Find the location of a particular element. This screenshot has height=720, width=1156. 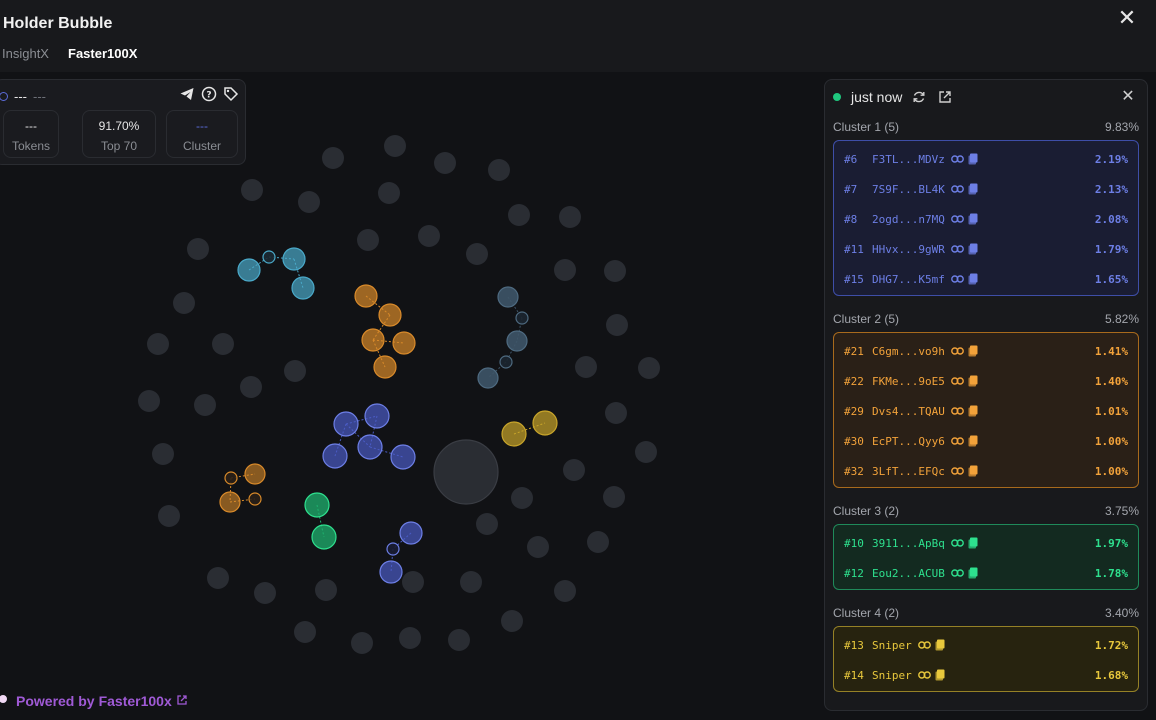

holder-address: 2ogd...n7MQ is located at coordinates (908, 219).